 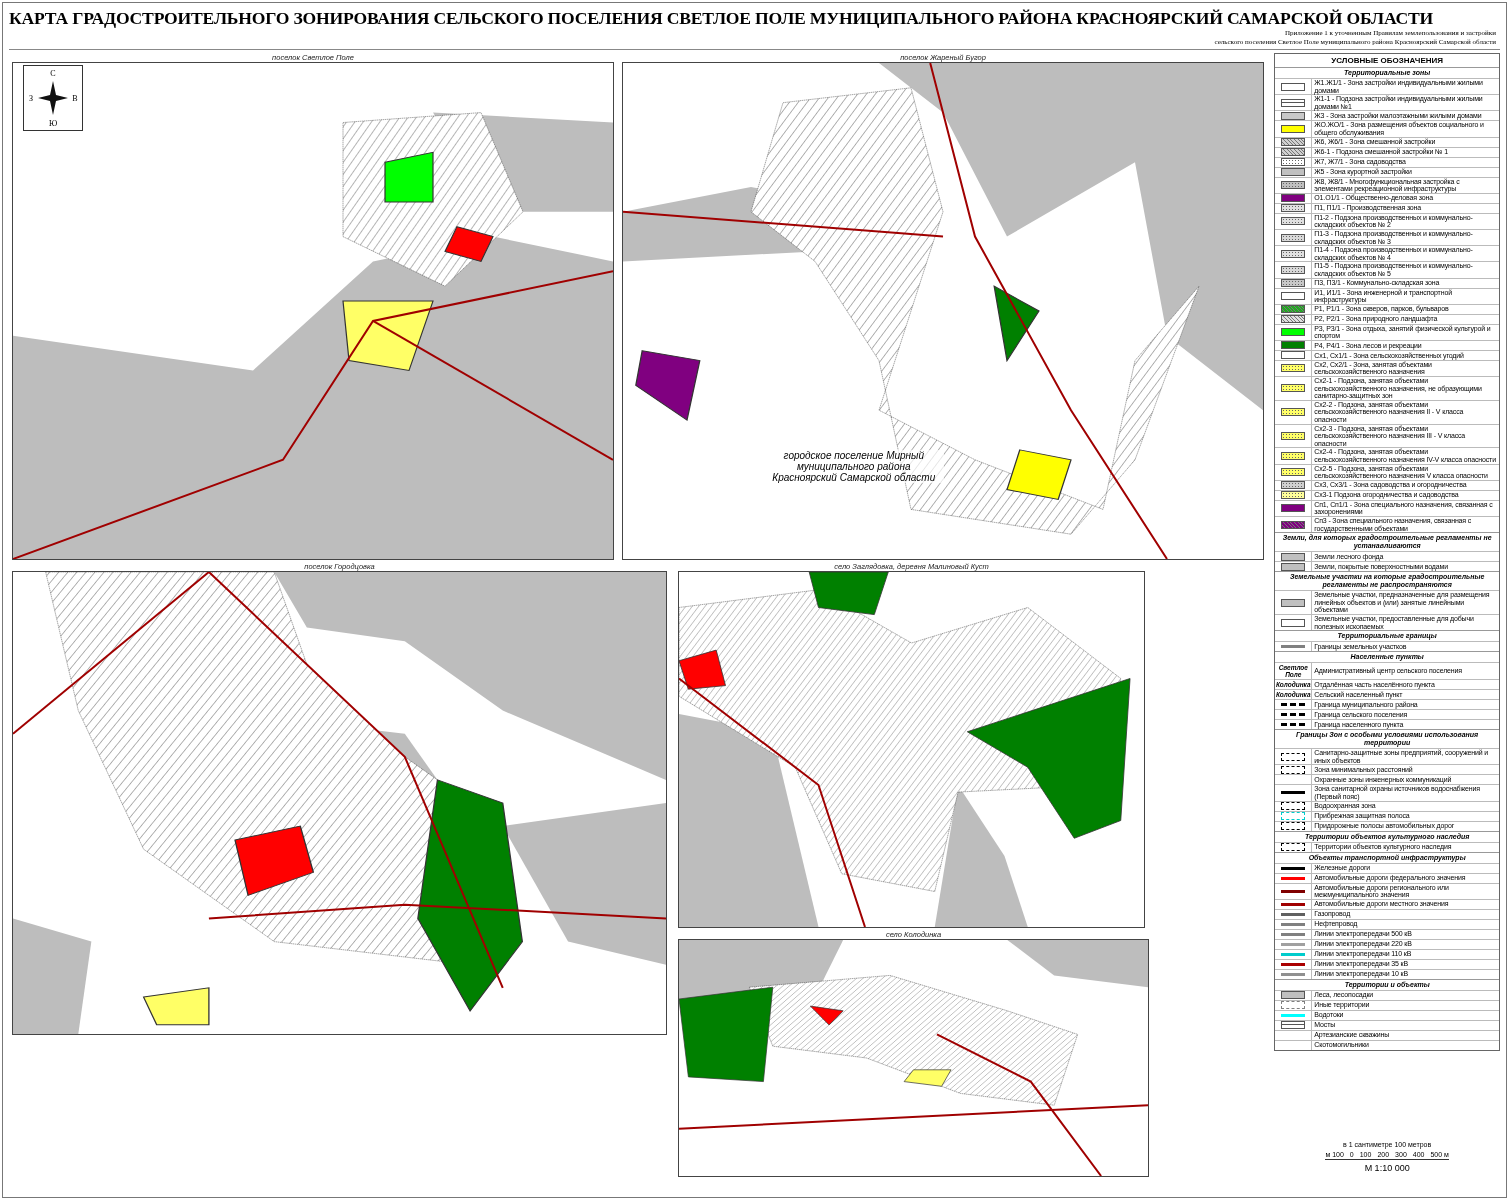 I want to click on compass-letter: Ю, so click(x=53, y=123).